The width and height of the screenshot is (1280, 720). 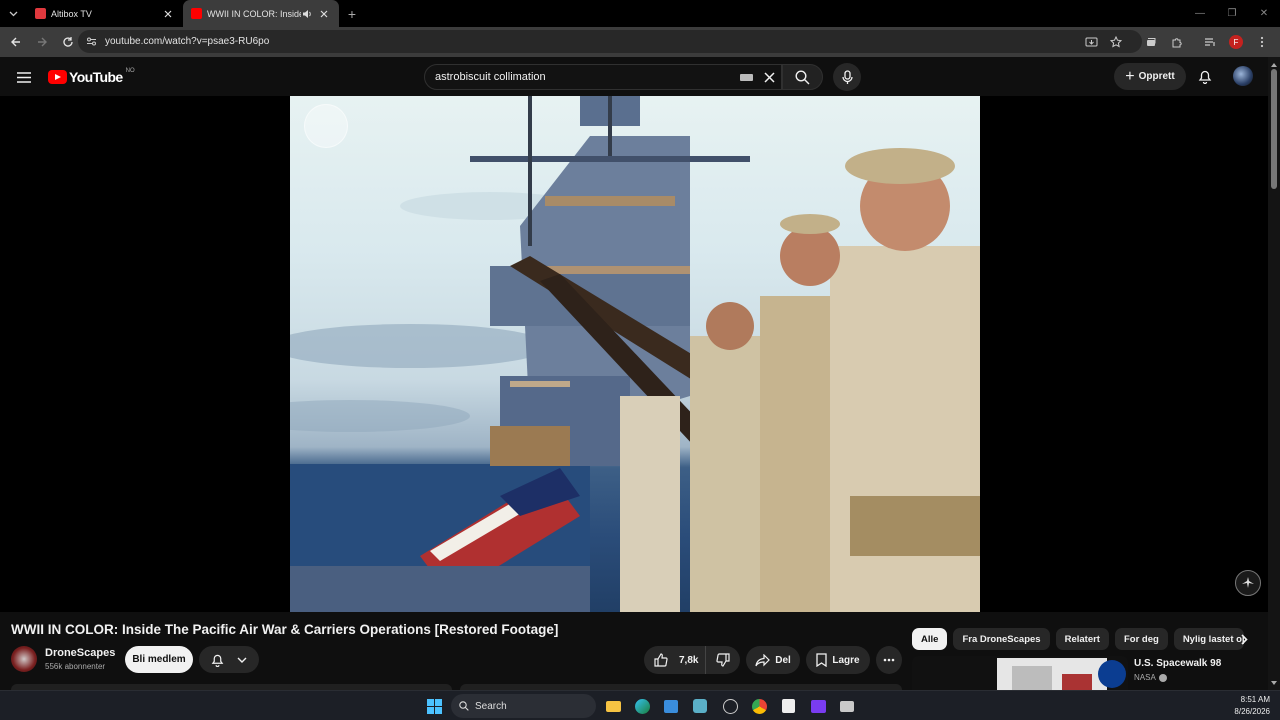 I want to click on guide-menu-button, so click(x=24, y=77).